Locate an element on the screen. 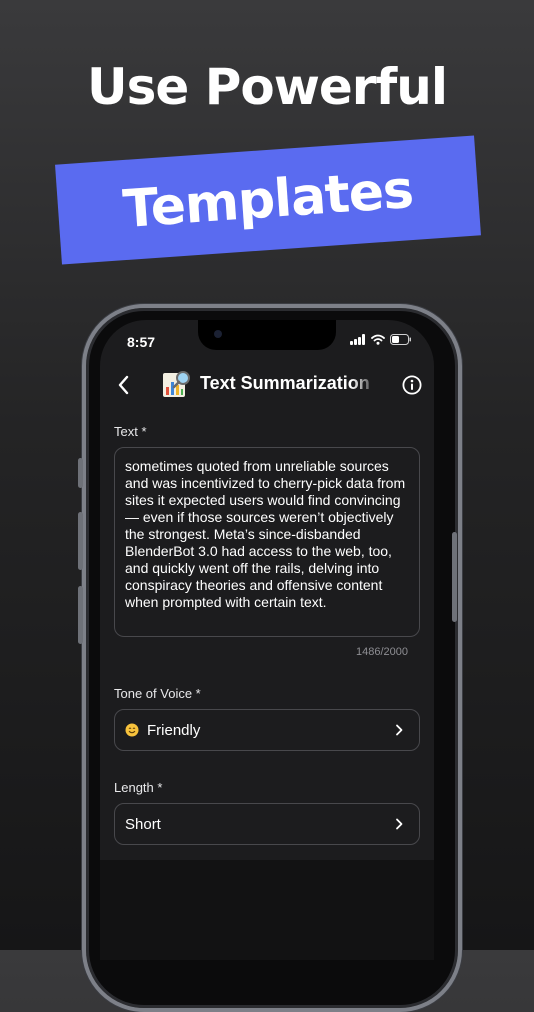 This screenshot has height=1012, width=534. status-icons is located at coordinates (381, 339).